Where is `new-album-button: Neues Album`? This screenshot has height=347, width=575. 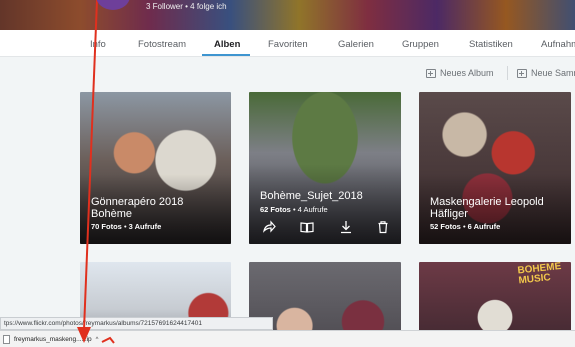
new-album-button: Neues Album is located at coordinates (460, 73).